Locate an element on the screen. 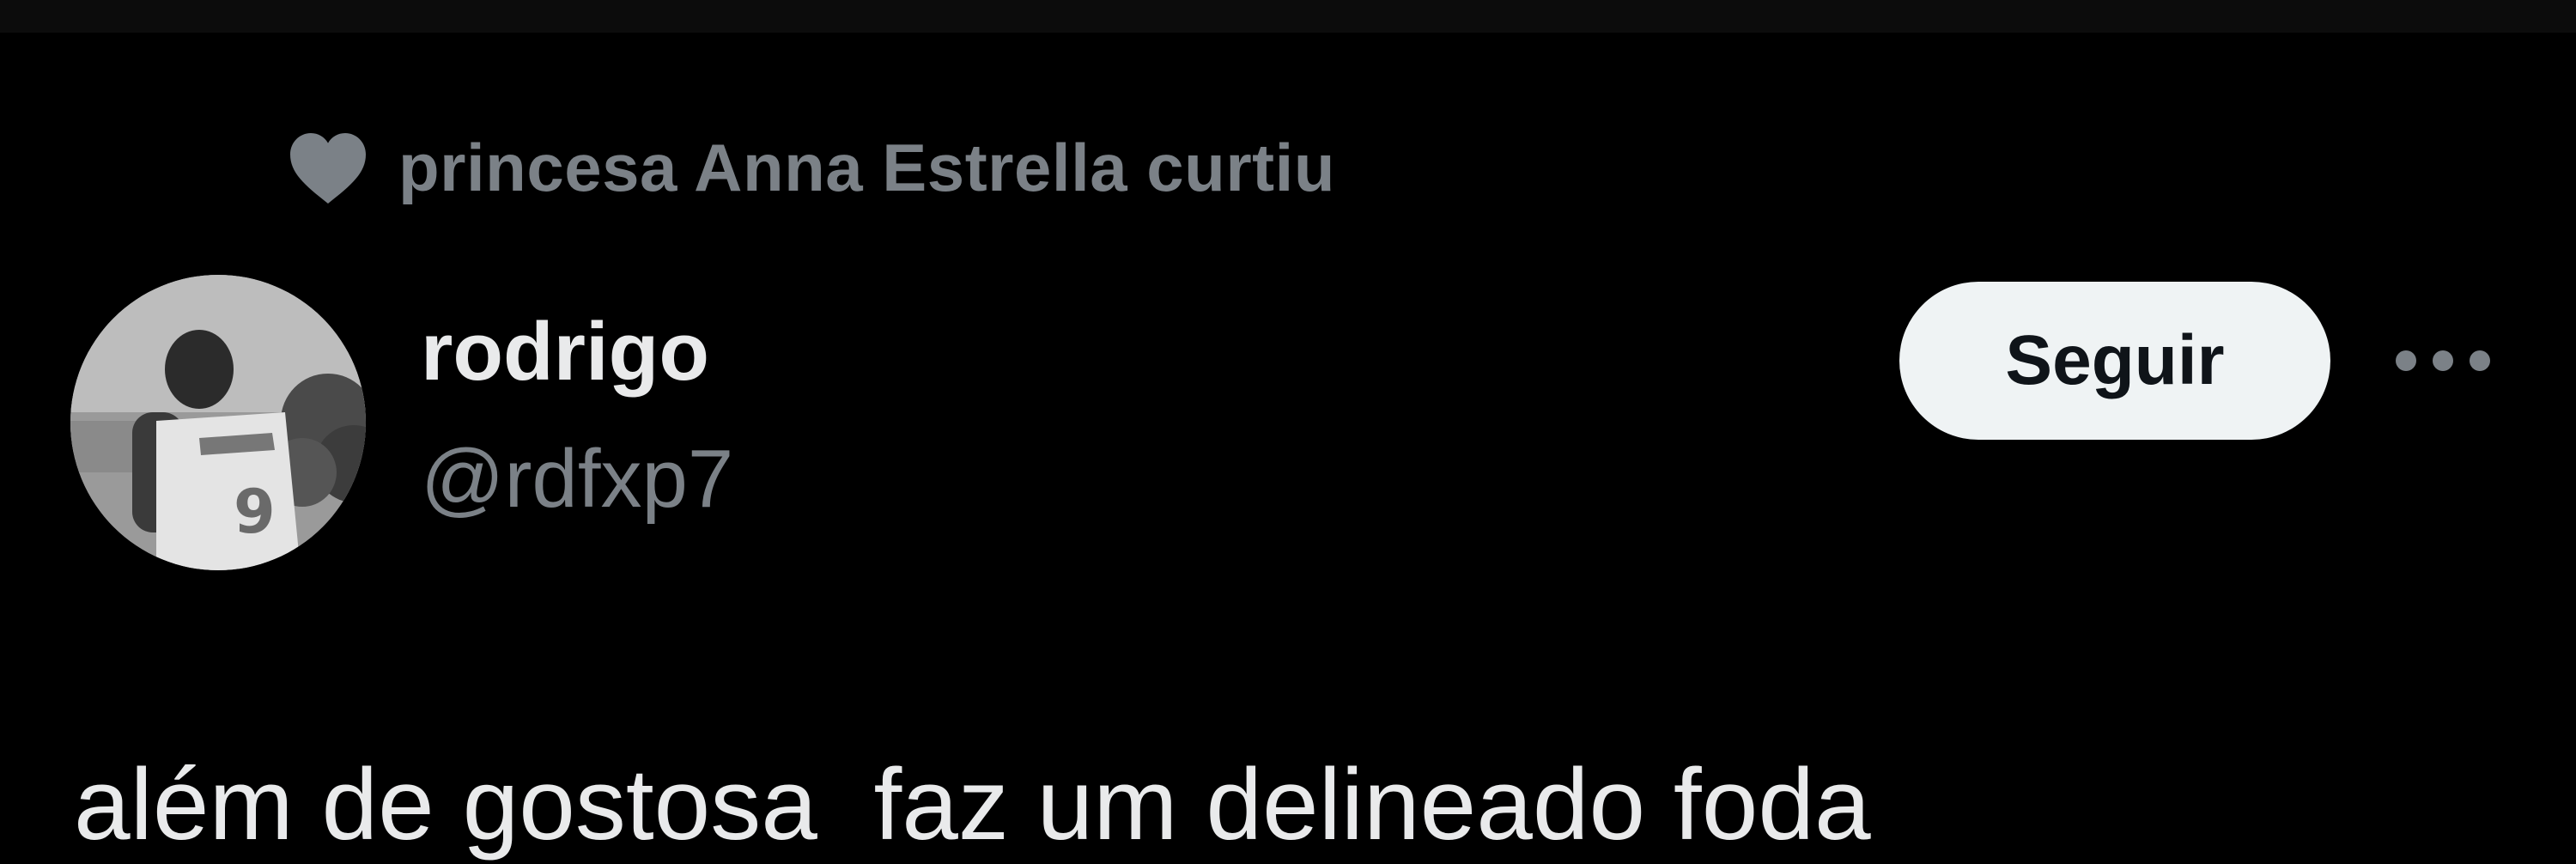  social-context-text: princesa Anna Estrella curtiu is located at coordinates (867, 167).